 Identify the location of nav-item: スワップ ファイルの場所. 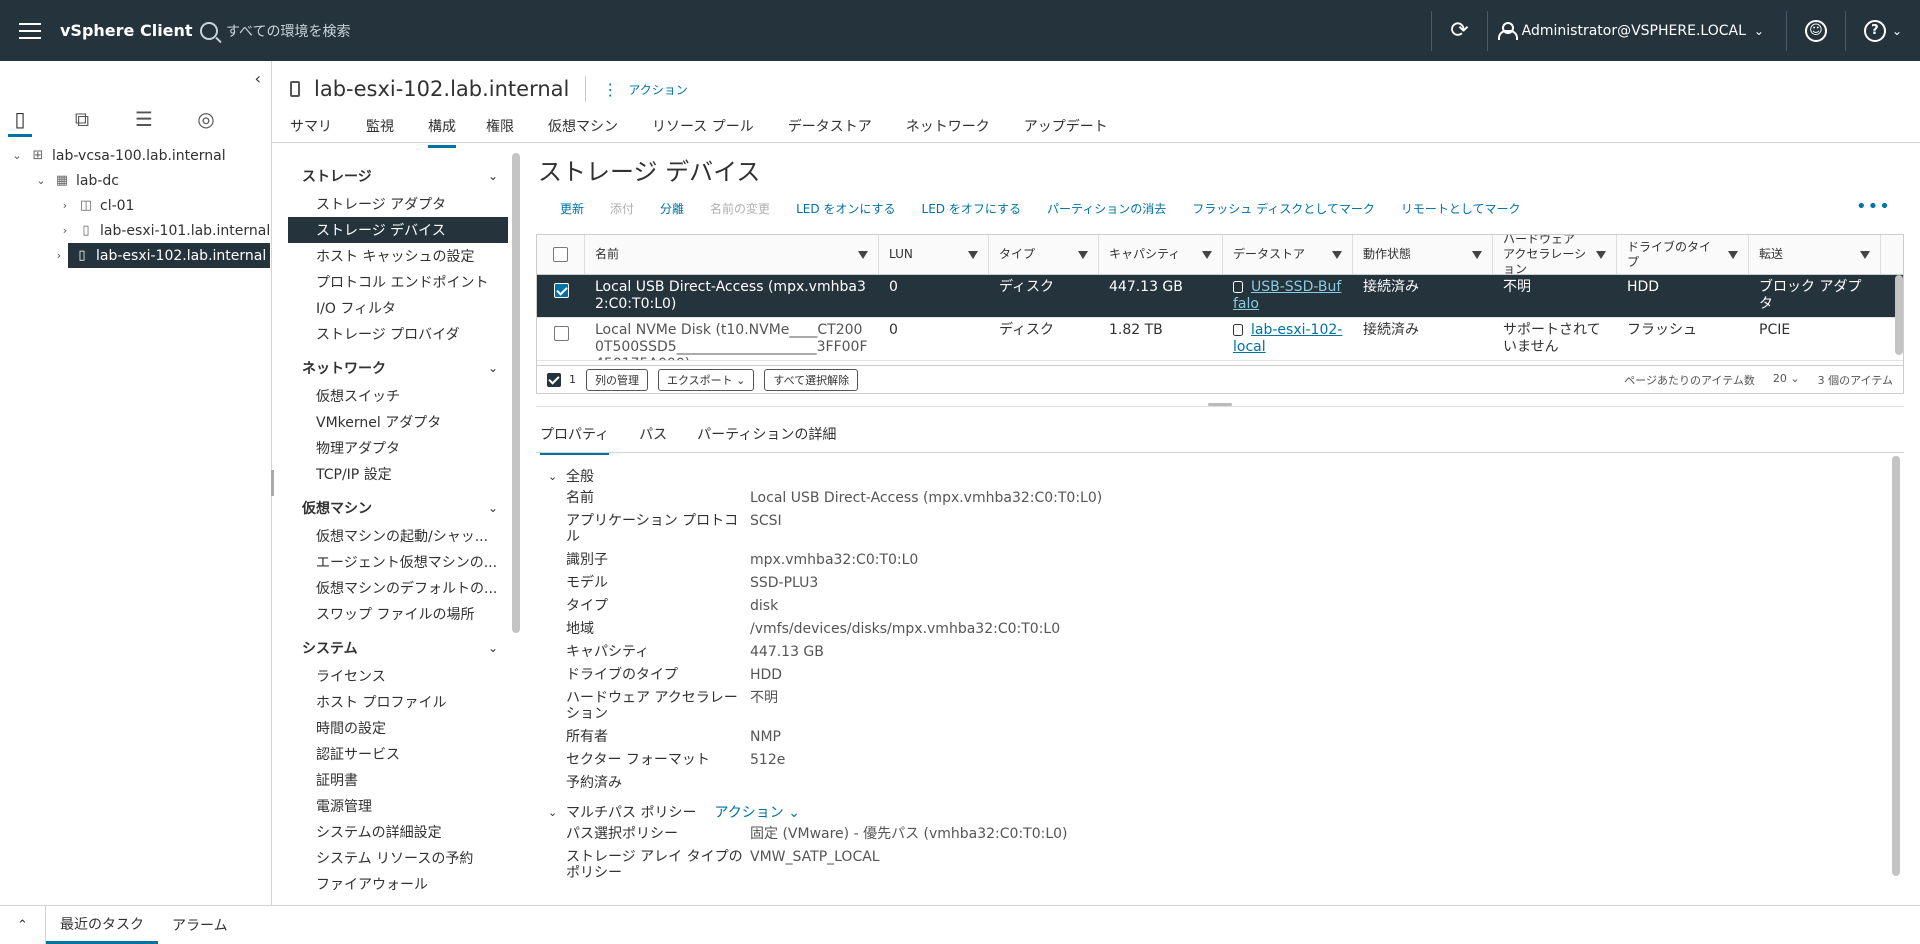
(398, 614).